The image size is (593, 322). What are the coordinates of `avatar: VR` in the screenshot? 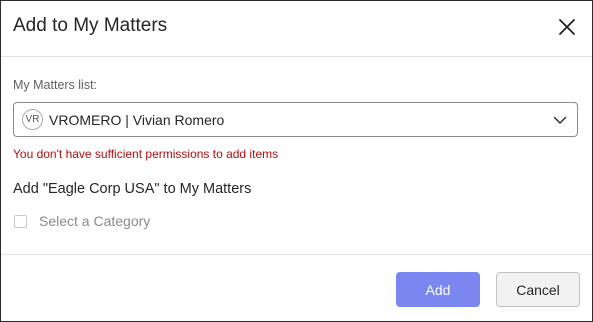 It's located at (32, 119).